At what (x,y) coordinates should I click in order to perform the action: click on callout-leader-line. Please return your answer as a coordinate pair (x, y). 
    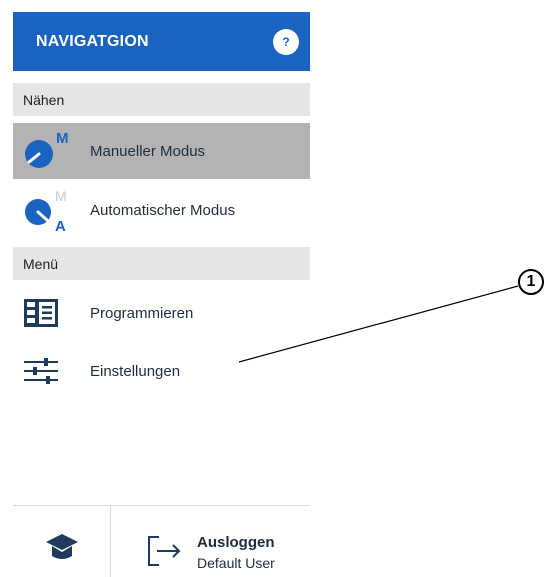
    Looking at the image, I should click on (378, 324).